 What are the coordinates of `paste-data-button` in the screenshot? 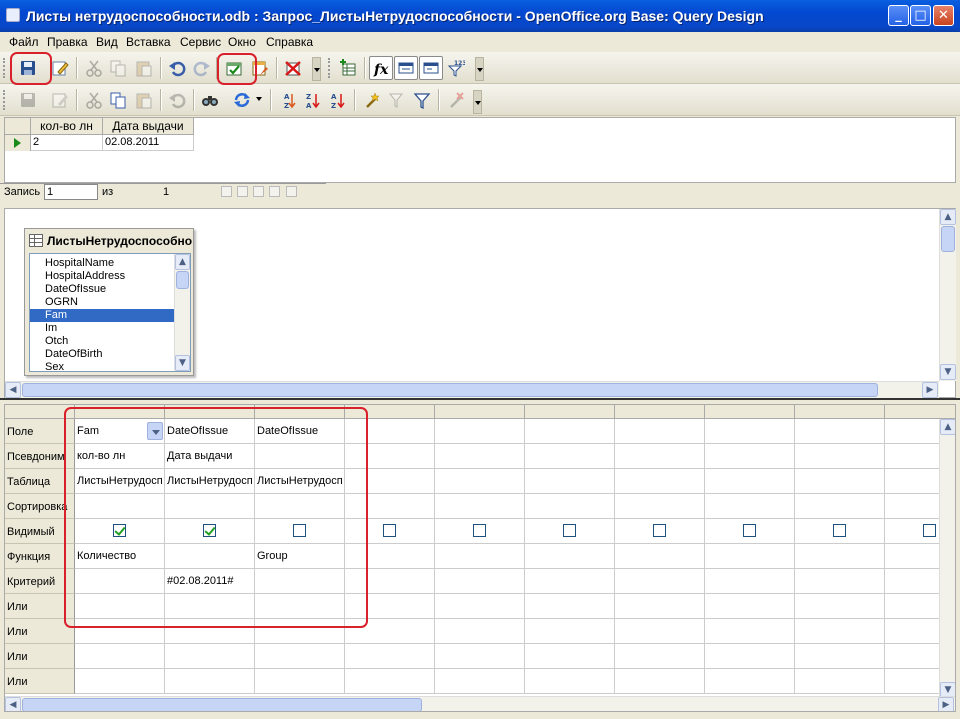 It's located at (144, 100).